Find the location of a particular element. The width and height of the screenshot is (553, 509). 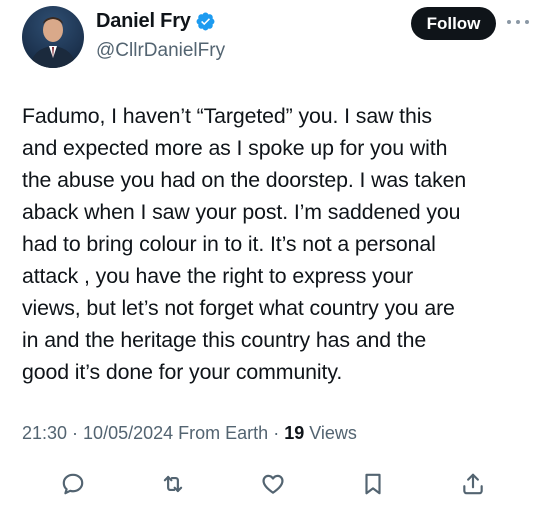

verified-badge-icon is located at coordinates (205, 21).